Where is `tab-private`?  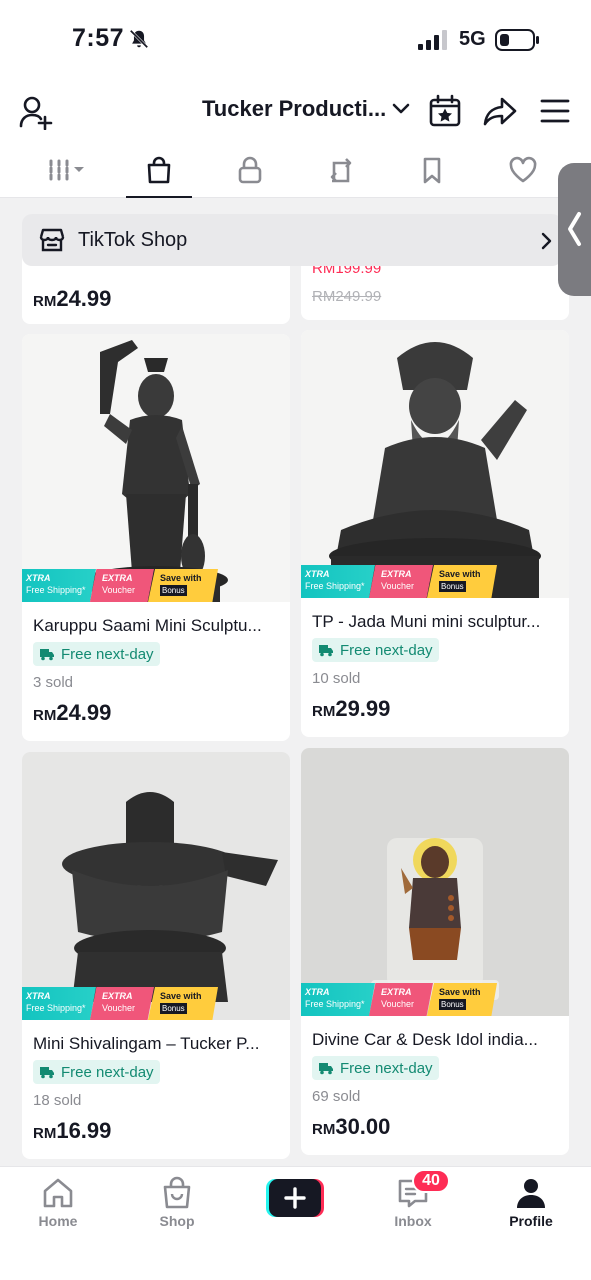
tab-private is located at coordinates (250, 170).